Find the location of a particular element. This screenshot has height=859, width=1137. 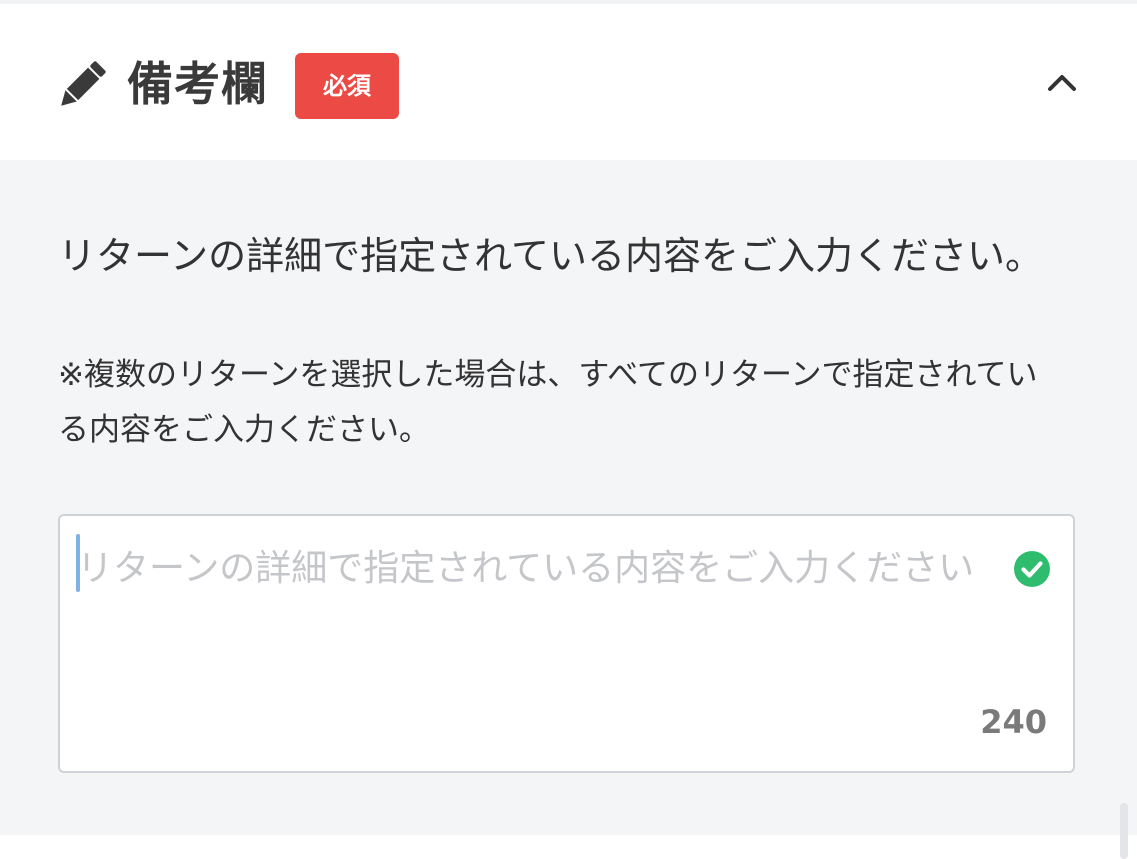

scrollbar-thumb is located at coordinates (1124, 831).